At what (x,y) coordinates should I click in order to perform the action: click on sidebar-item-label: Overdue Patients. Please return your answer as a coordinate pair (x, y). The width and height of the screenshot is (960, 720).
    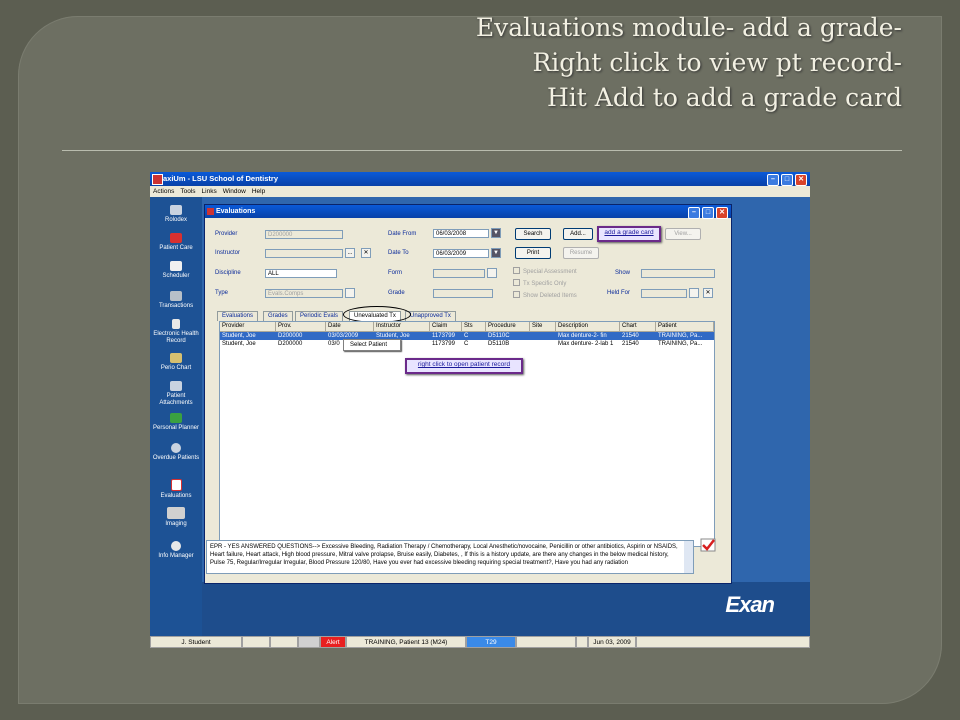
    Looking at the image, I should click on (176, 458).